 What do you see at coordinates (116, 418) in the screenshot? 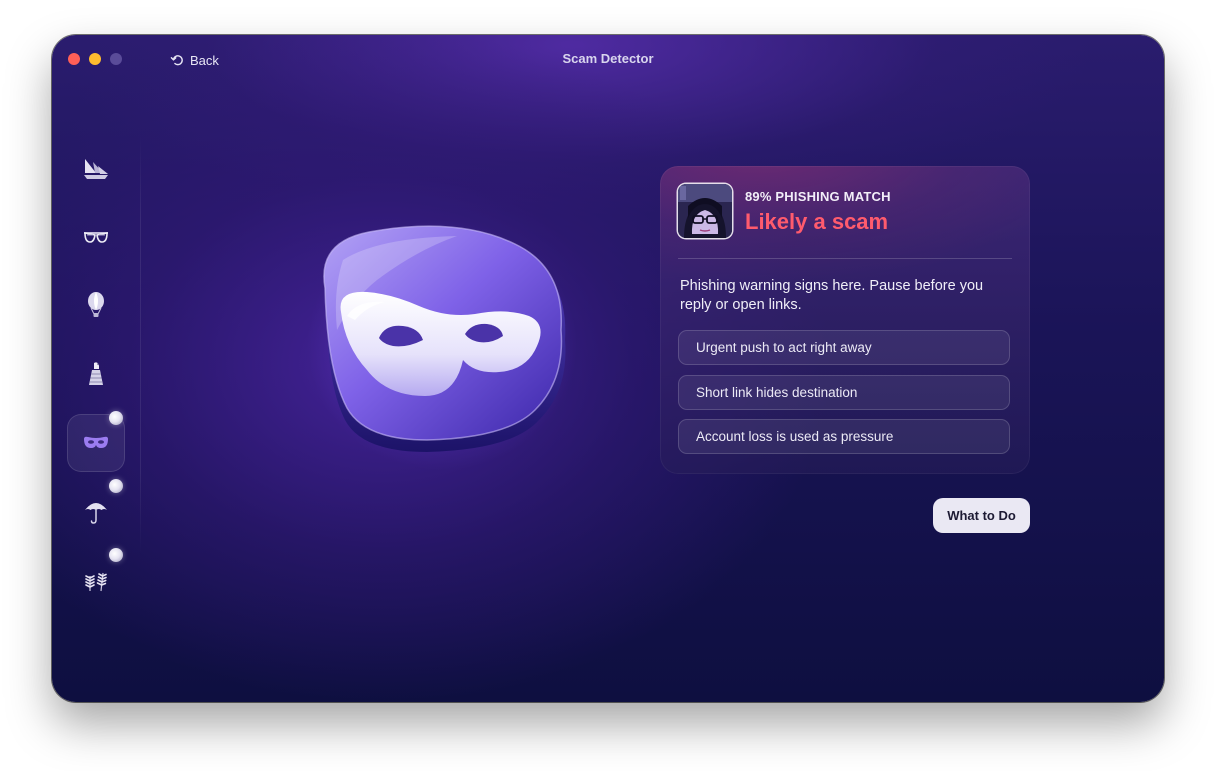
I see `status-dot-scam-detector` at bounding box center [116, 418].